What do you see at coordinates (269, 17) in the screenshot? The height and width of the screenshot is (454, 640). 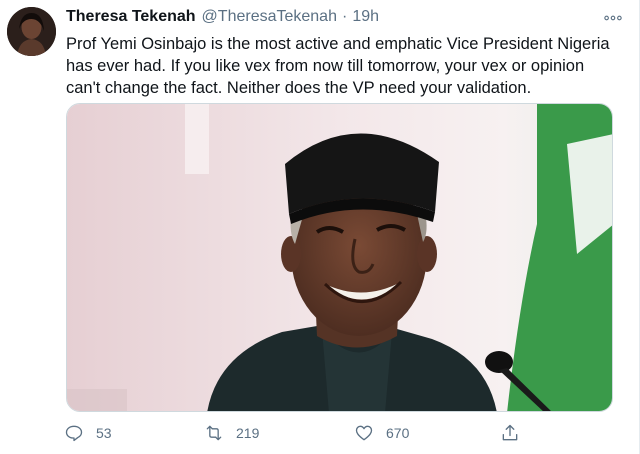 I see `author-handle: @TheresaTekenah` at bounding box center [269, 17].